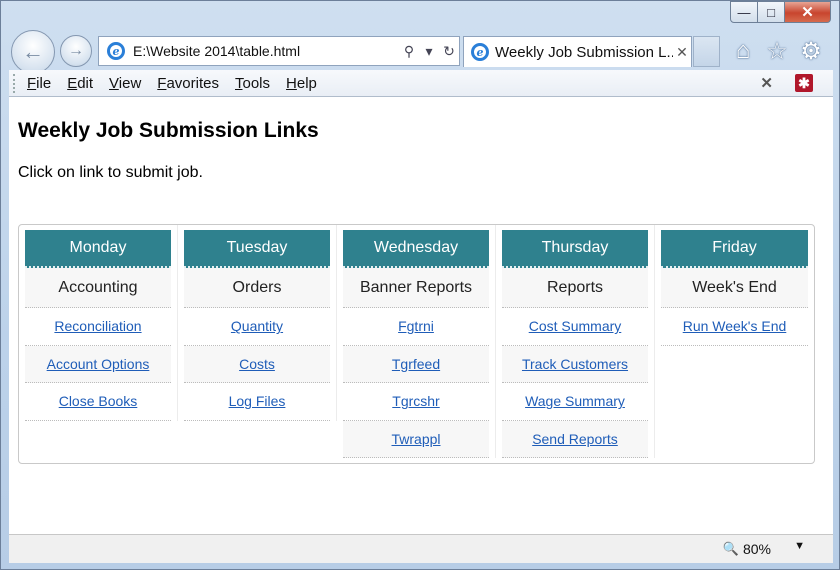 The width and height of the screenshot is (840, 570). I want to click on zoom-level: 80%, so click(756, 549).